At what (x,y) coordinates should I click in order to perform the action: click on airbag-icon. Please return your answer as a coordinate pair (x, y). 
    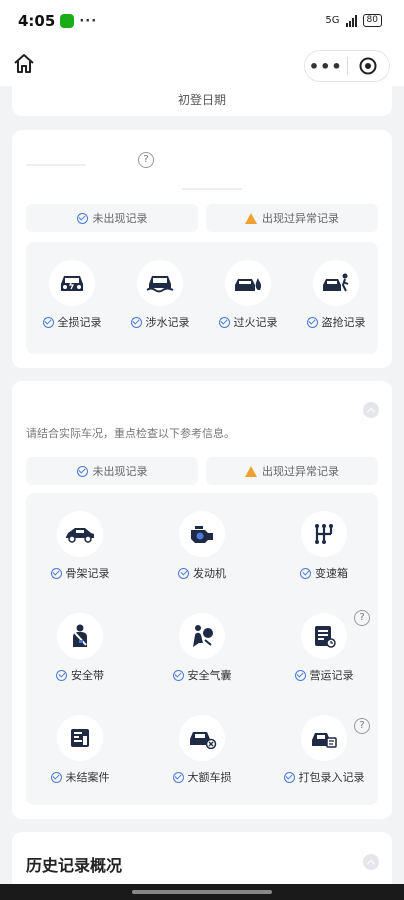
    Looking at the image, I should click on (202, 636).